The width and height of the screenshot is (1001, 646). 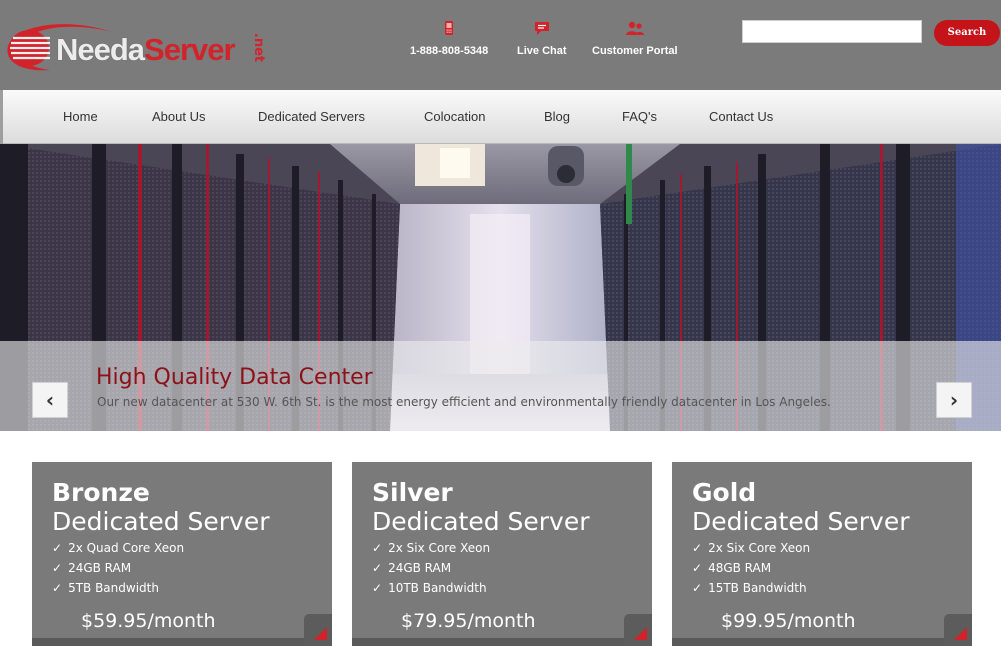 I want to click on plan-price: $79.95/month, so click(x=468, y=621).